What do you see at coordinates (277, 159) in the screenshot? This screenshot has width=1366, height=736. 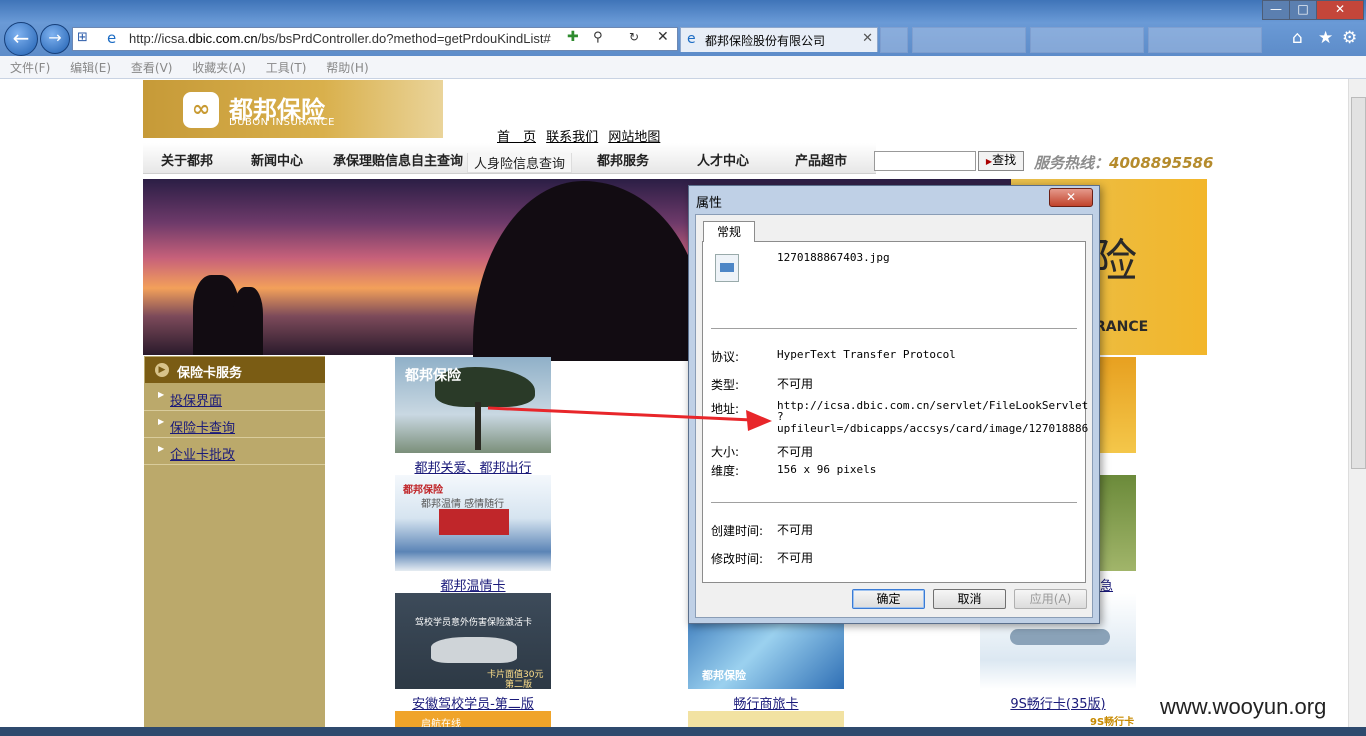 I see `nav-news: 新闻中心` at bounding box center [277, 159].